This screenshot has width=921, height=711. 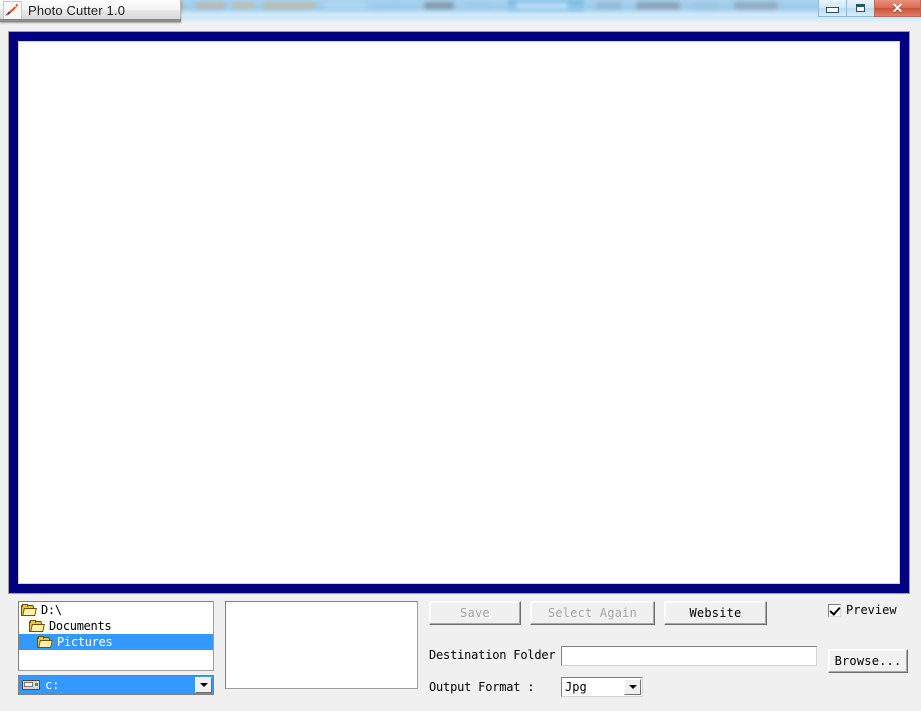 I want to click on preview-checkbox-box, so click(x=834, y=610).